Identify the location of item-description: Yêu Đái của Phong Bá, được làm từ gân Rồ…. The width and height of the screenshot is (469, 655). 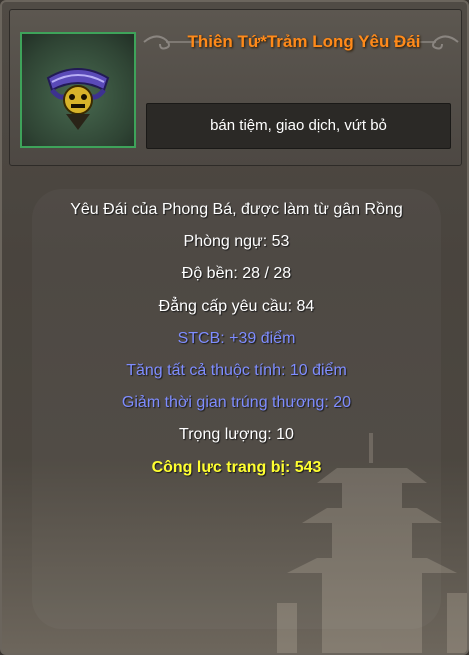
(236, 209).